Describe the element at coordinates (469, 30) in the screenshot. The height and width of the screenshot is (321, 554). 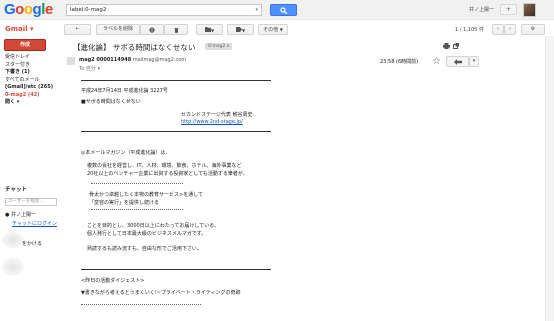
I see `page-count: 1 / 1,105 件` at that location.